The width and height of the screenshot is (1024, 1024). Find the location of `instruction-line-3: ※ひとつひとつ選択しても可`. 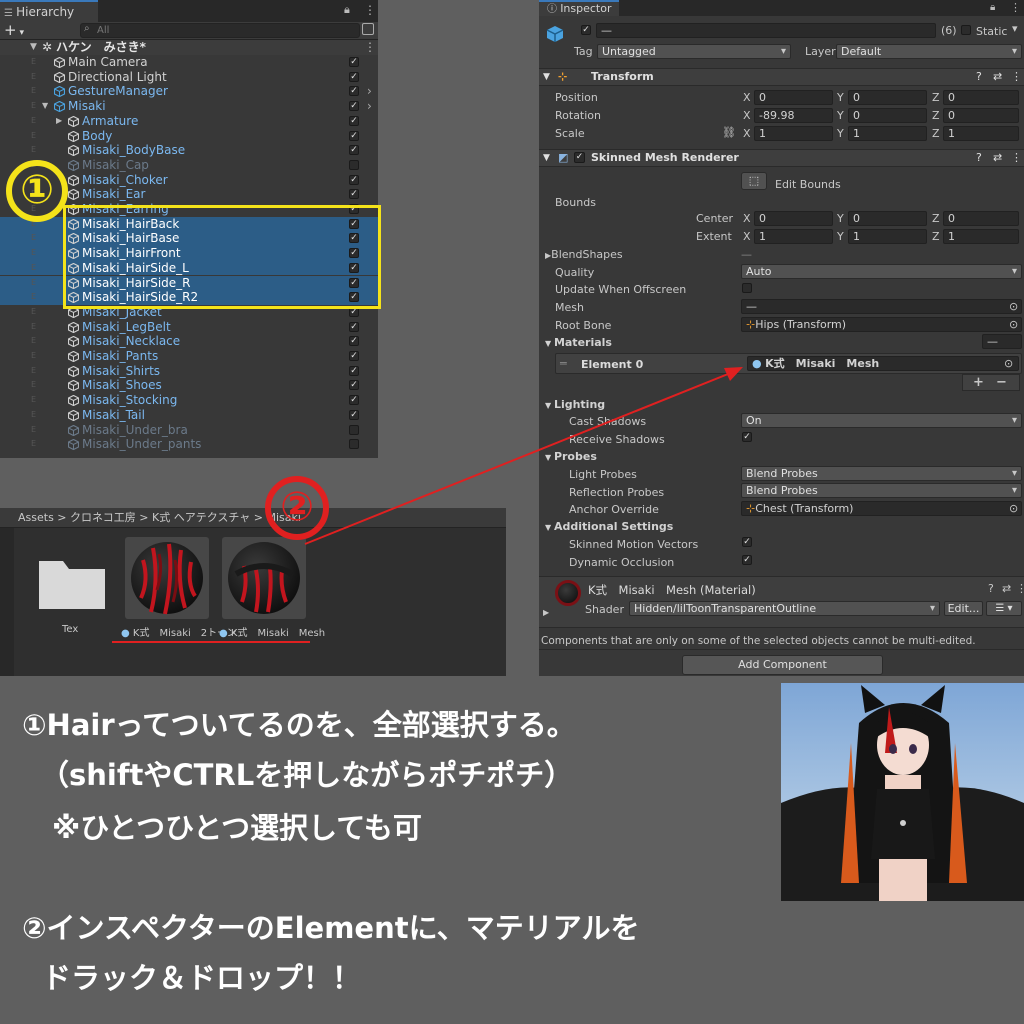

instruction-line-3: ※ひとつひとつ選択しても可 is located at coordinates (237, 828).